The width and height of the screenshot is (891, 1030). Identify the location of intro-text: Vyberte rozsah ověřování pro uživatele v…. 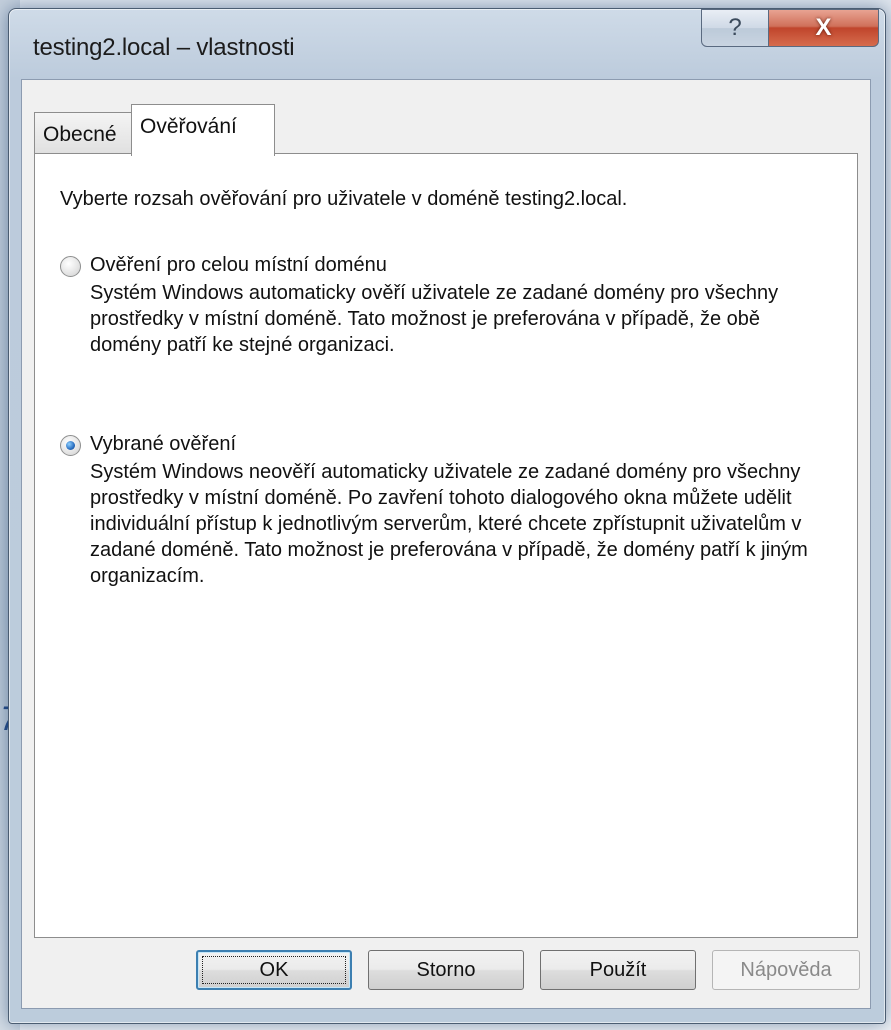
(344, 199).